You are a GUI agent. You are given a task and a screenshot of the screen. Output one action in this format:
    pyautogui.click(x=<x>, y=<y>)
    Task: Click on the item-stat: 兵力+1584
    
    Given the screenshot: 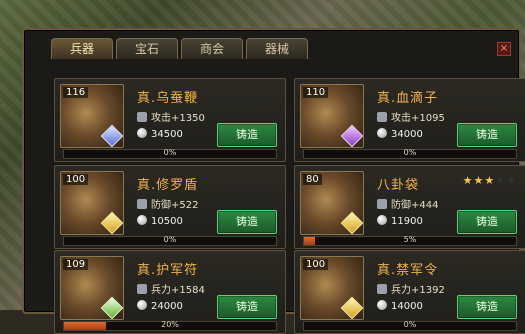 What is the action you would take?
    pyautogui.click(x=171, y=288)
    